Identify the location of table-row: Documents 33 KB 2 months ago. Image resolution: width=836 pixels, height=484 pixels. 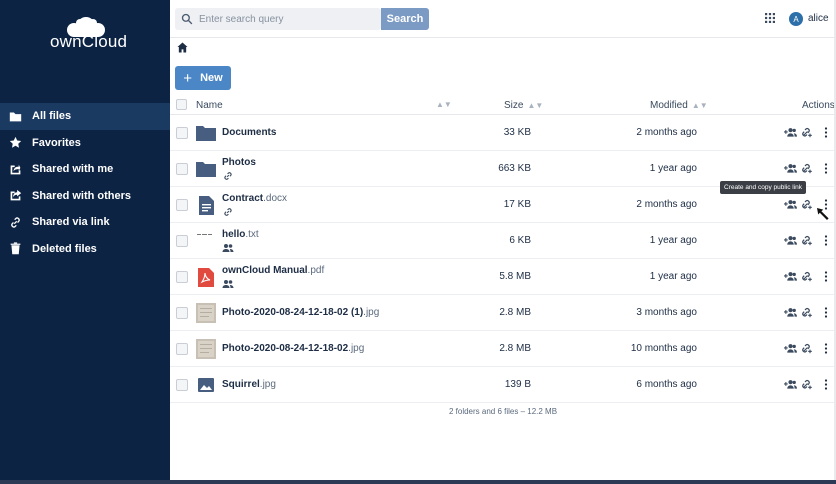
(503, 133).